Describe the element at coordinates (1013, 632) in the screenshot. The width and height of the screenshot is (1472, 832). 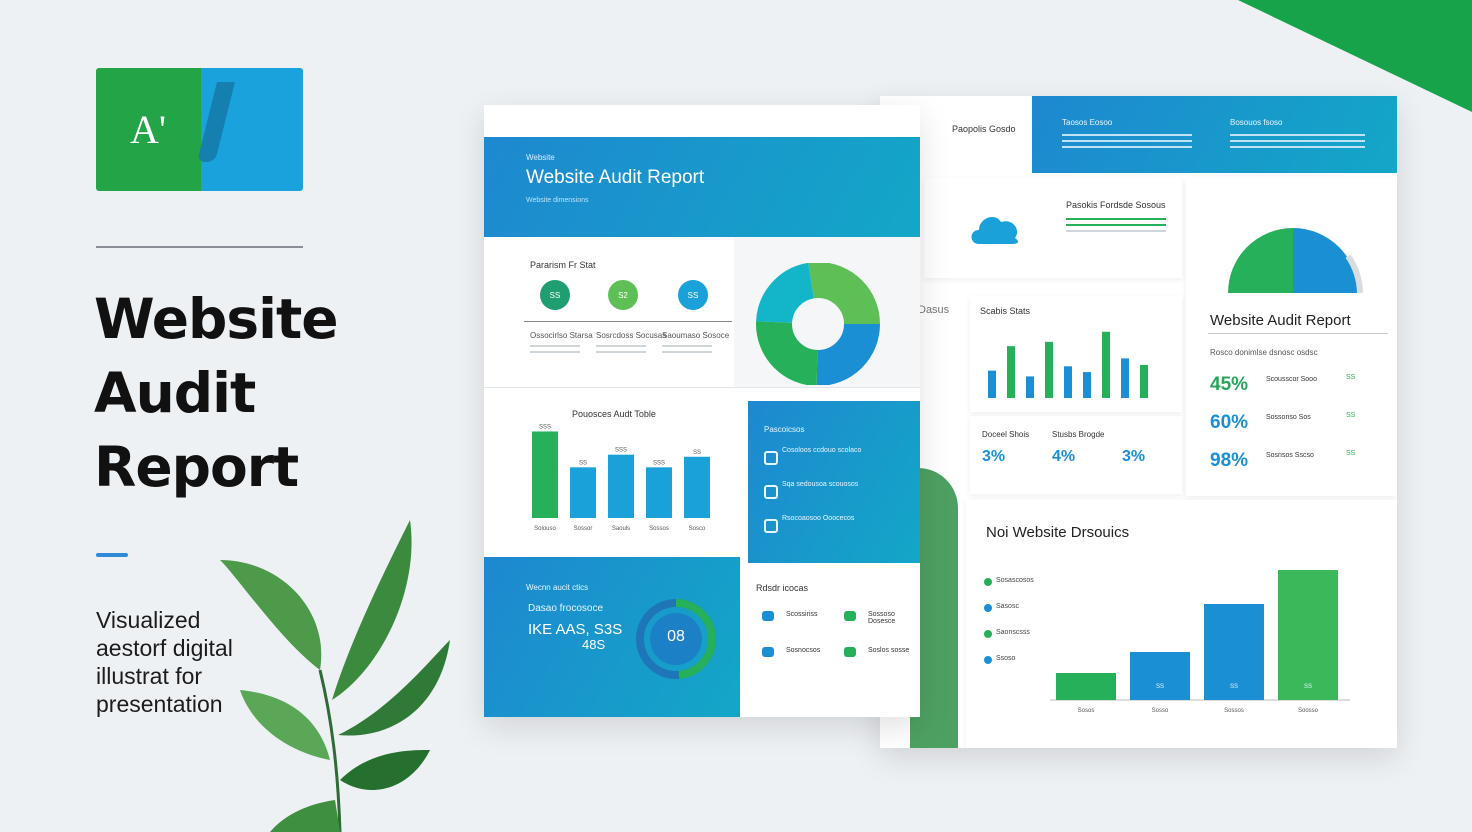
I see `legend-label: Saonscsss` at that location.